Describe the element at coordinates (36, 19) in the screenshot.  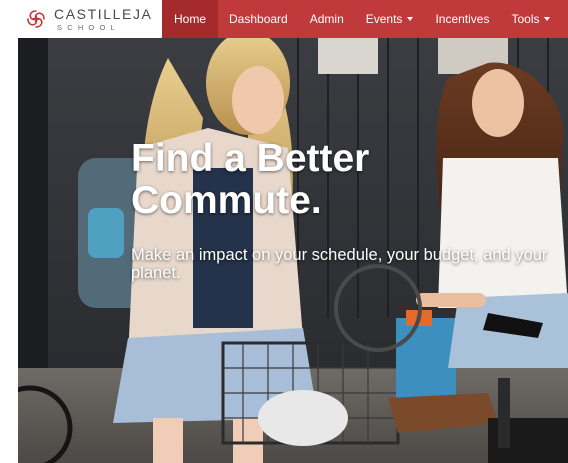
I see `castilleja-logo-icon` at that location.